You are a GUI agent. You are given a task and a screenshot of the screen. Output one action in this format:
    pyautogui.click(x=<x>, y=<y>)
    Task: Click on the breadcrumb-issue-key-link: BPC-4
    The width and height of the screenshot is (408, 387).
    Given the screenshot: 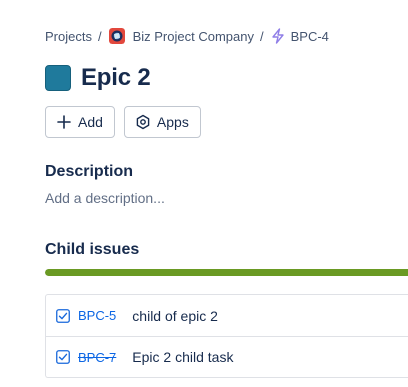 What is the action you would take?
    pyautogui.click(x=310, y=36)
    